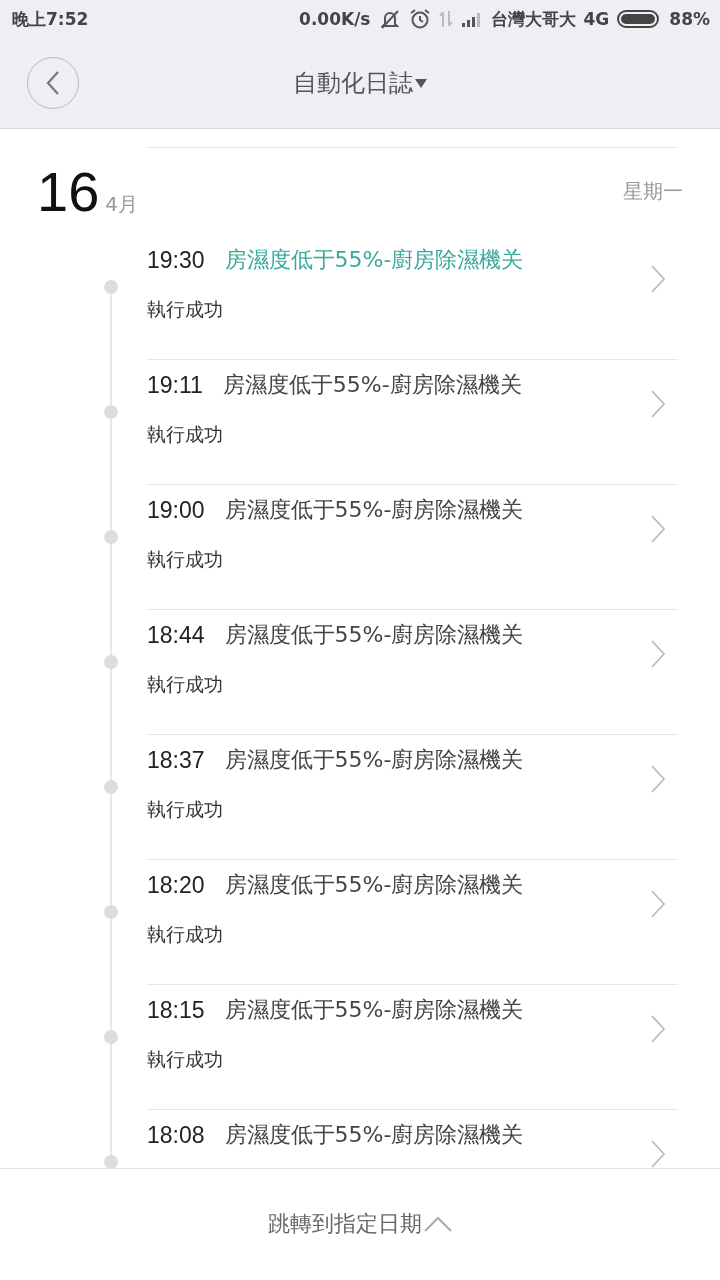  I want to click on entry-time: 18:15, so click(176, 1010).